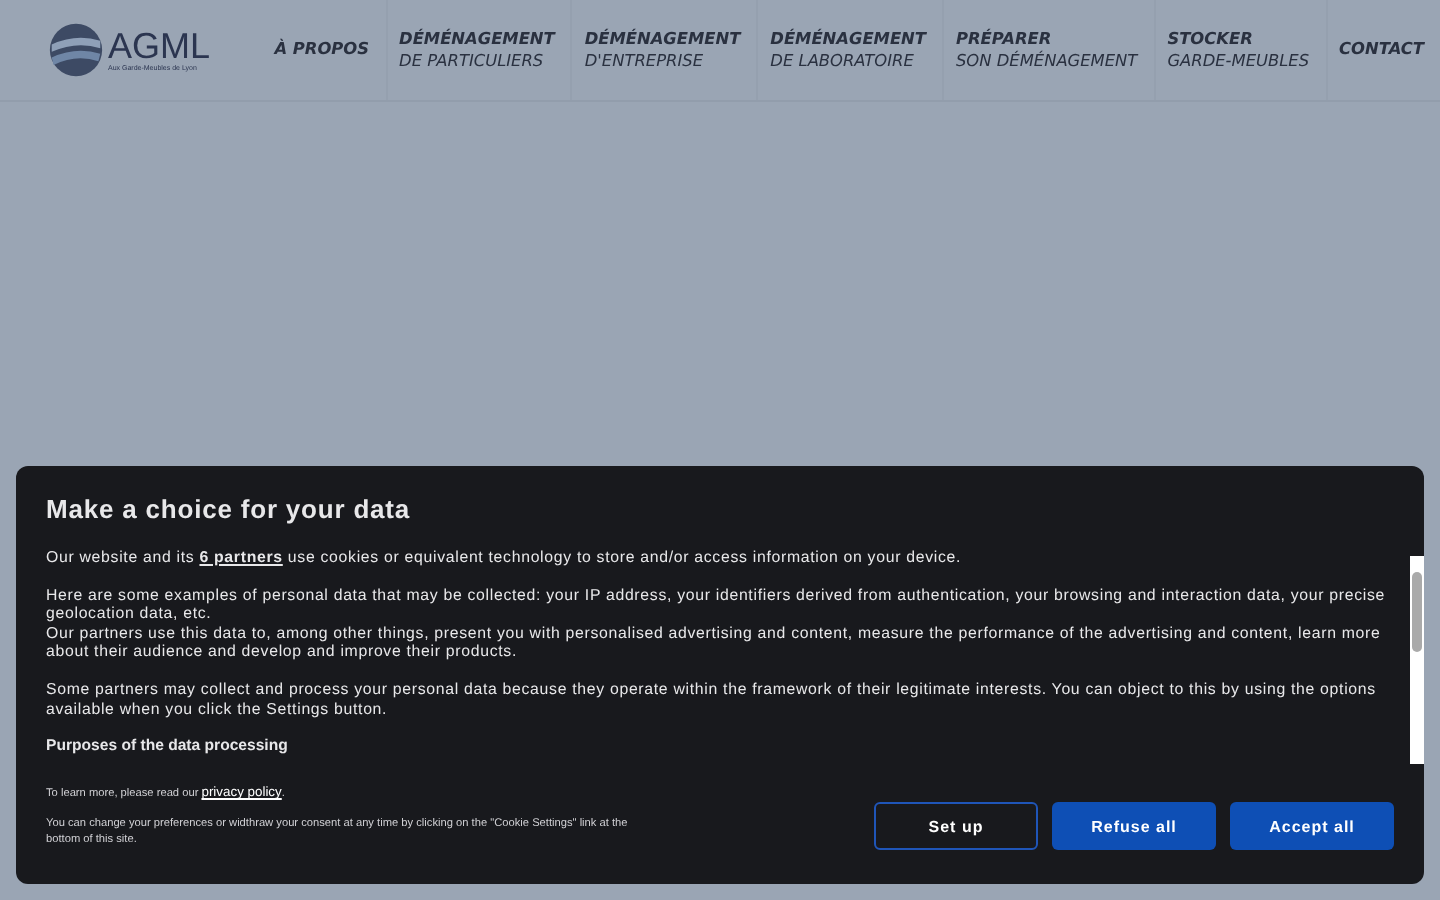 The width and height of the screenshot is (1440, 900). What do you see at coordinates (1241, 50) in the screenshot?
I see `nav-link: STOCKER GARDE-MEUBLES` at bounding box center [1241, 50].